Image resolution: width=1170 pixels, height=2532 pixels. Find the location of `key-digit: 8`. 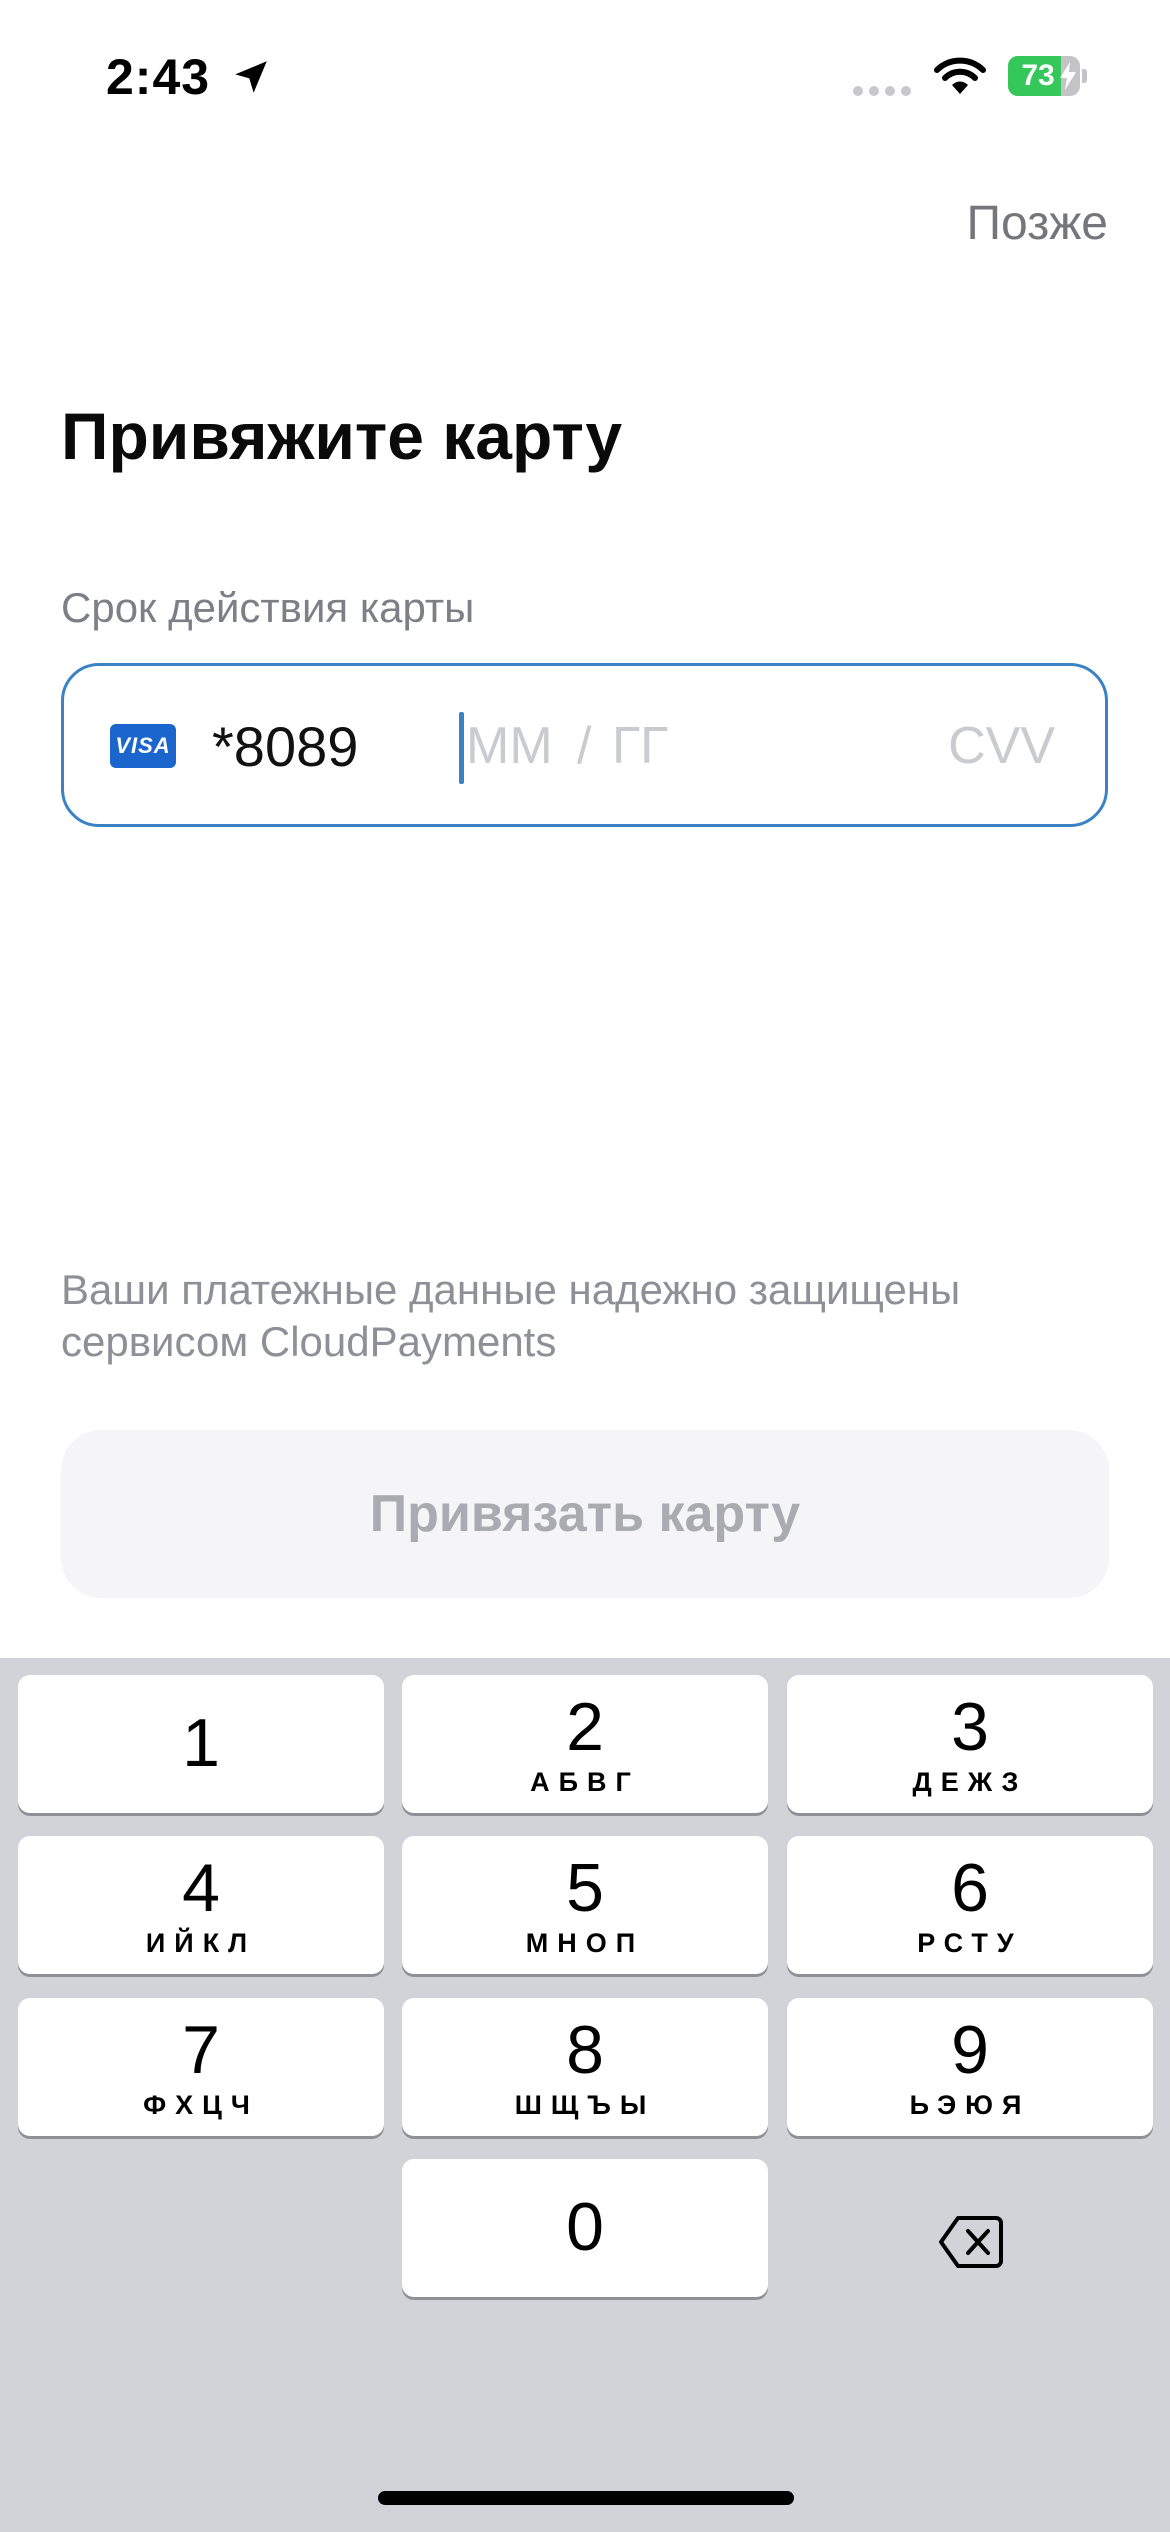

key-digit: 8 is located at coordinates (585, 2050).